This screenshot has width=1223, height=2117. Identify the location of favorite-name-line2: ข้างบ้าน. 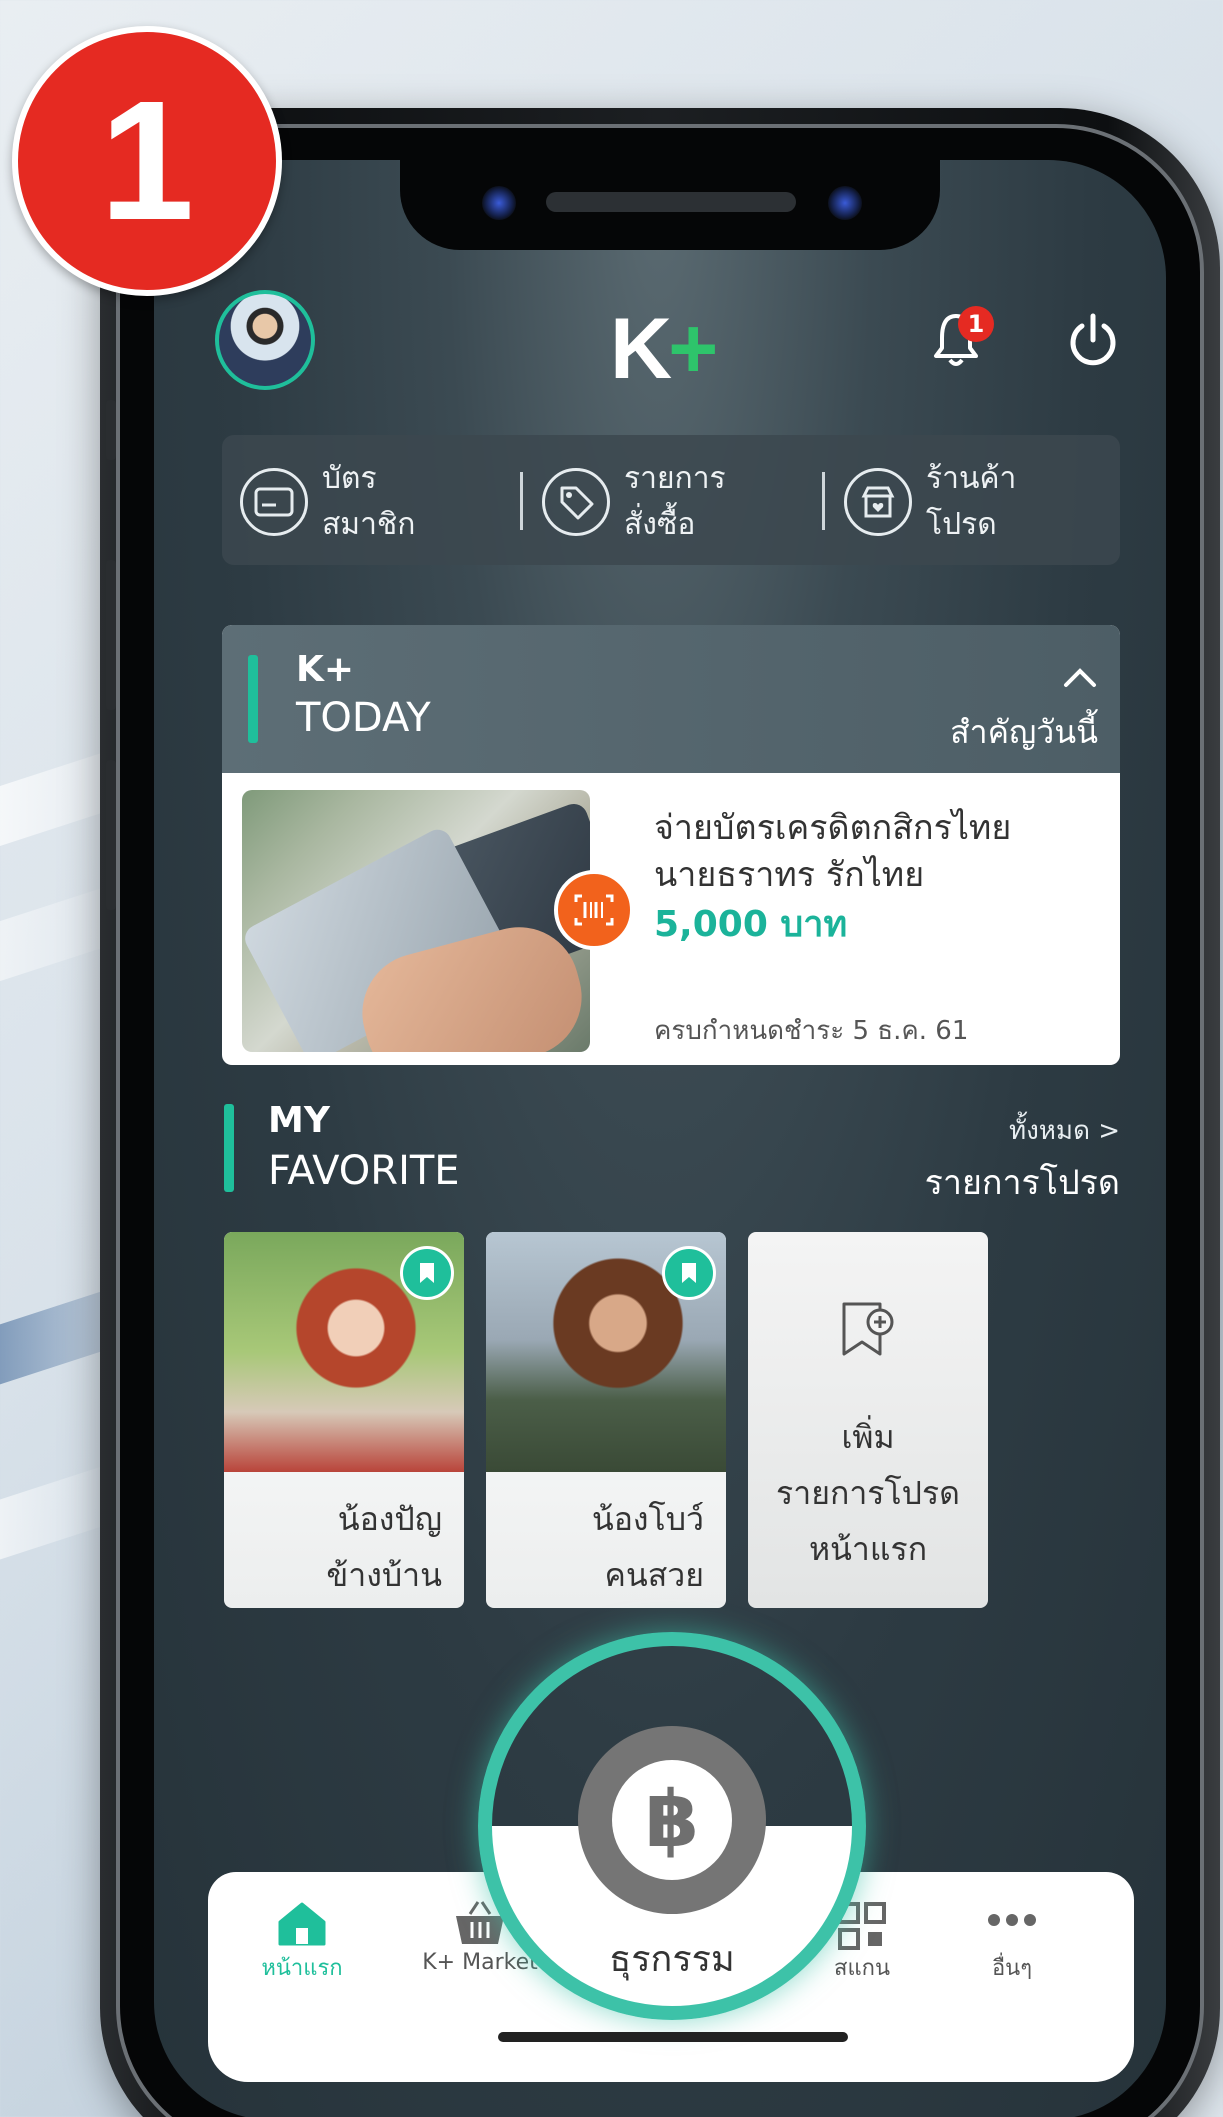
(384, 1575).